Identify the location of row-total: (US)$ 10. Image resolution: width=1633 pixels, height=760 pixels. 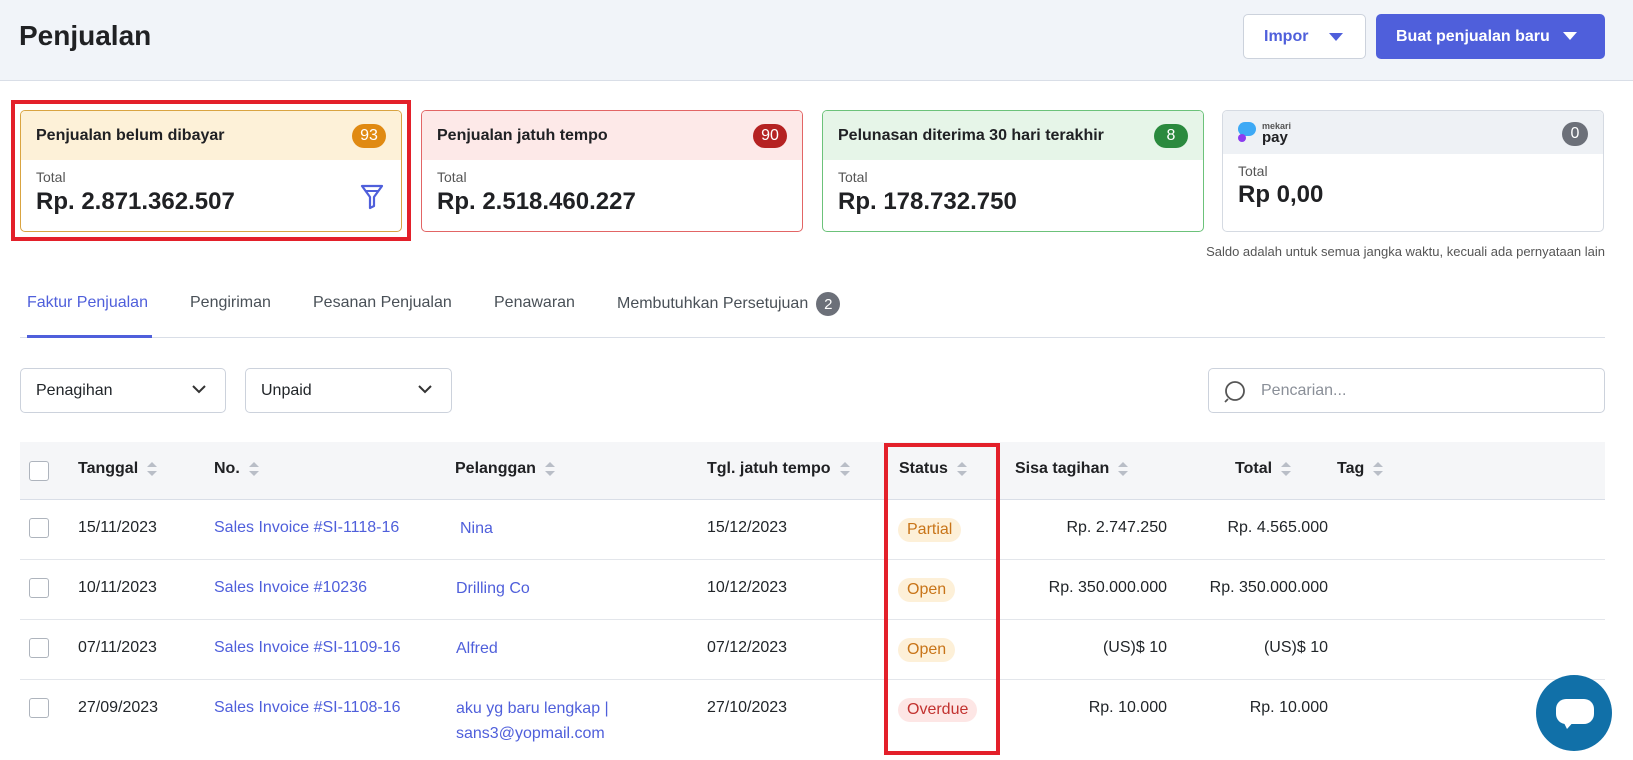
(1295, 647).